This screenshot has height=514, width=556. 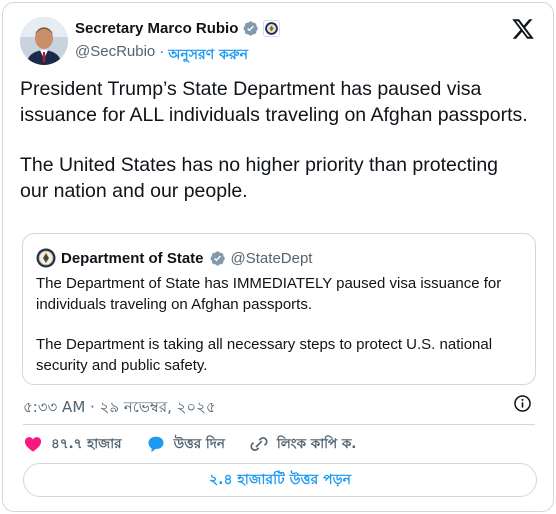 What do you see at coordinates (115, 55) in the screenshot?
I see `author-handle: @SecRubio` at bounding box center [115, 55].